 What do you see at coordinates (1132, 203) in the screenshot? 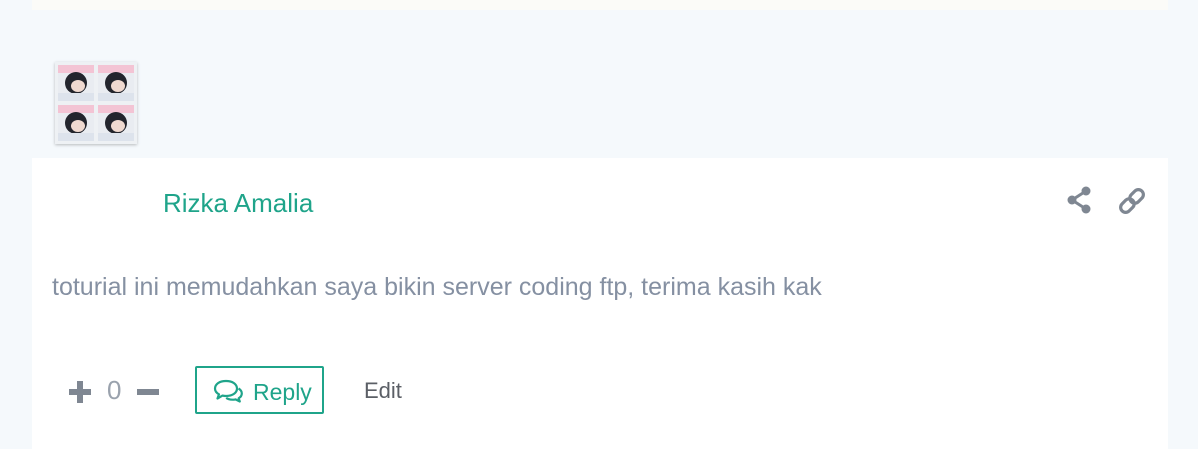
I see `link-icon` at bounding box center [1132, 203].